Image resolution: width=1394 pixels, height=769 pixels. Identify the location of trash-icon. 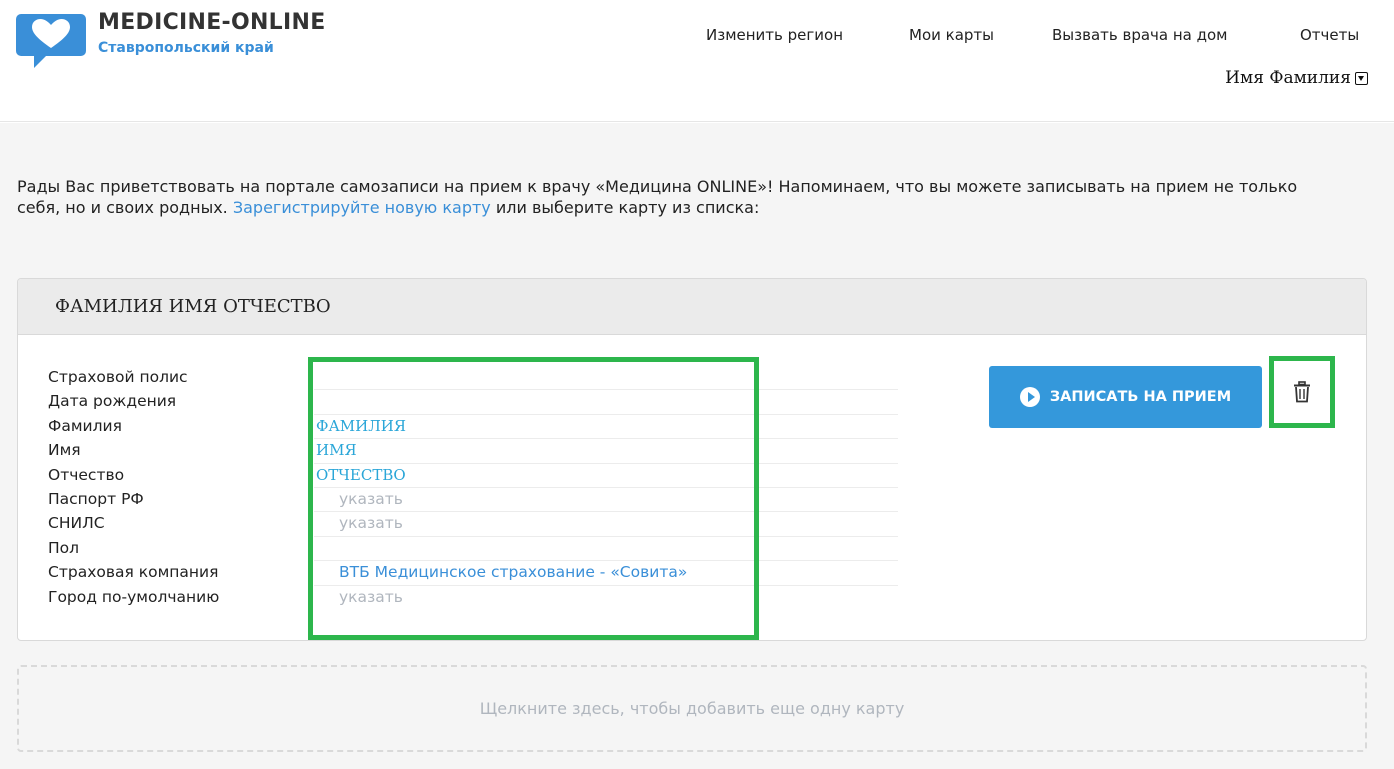
(1302, 392).